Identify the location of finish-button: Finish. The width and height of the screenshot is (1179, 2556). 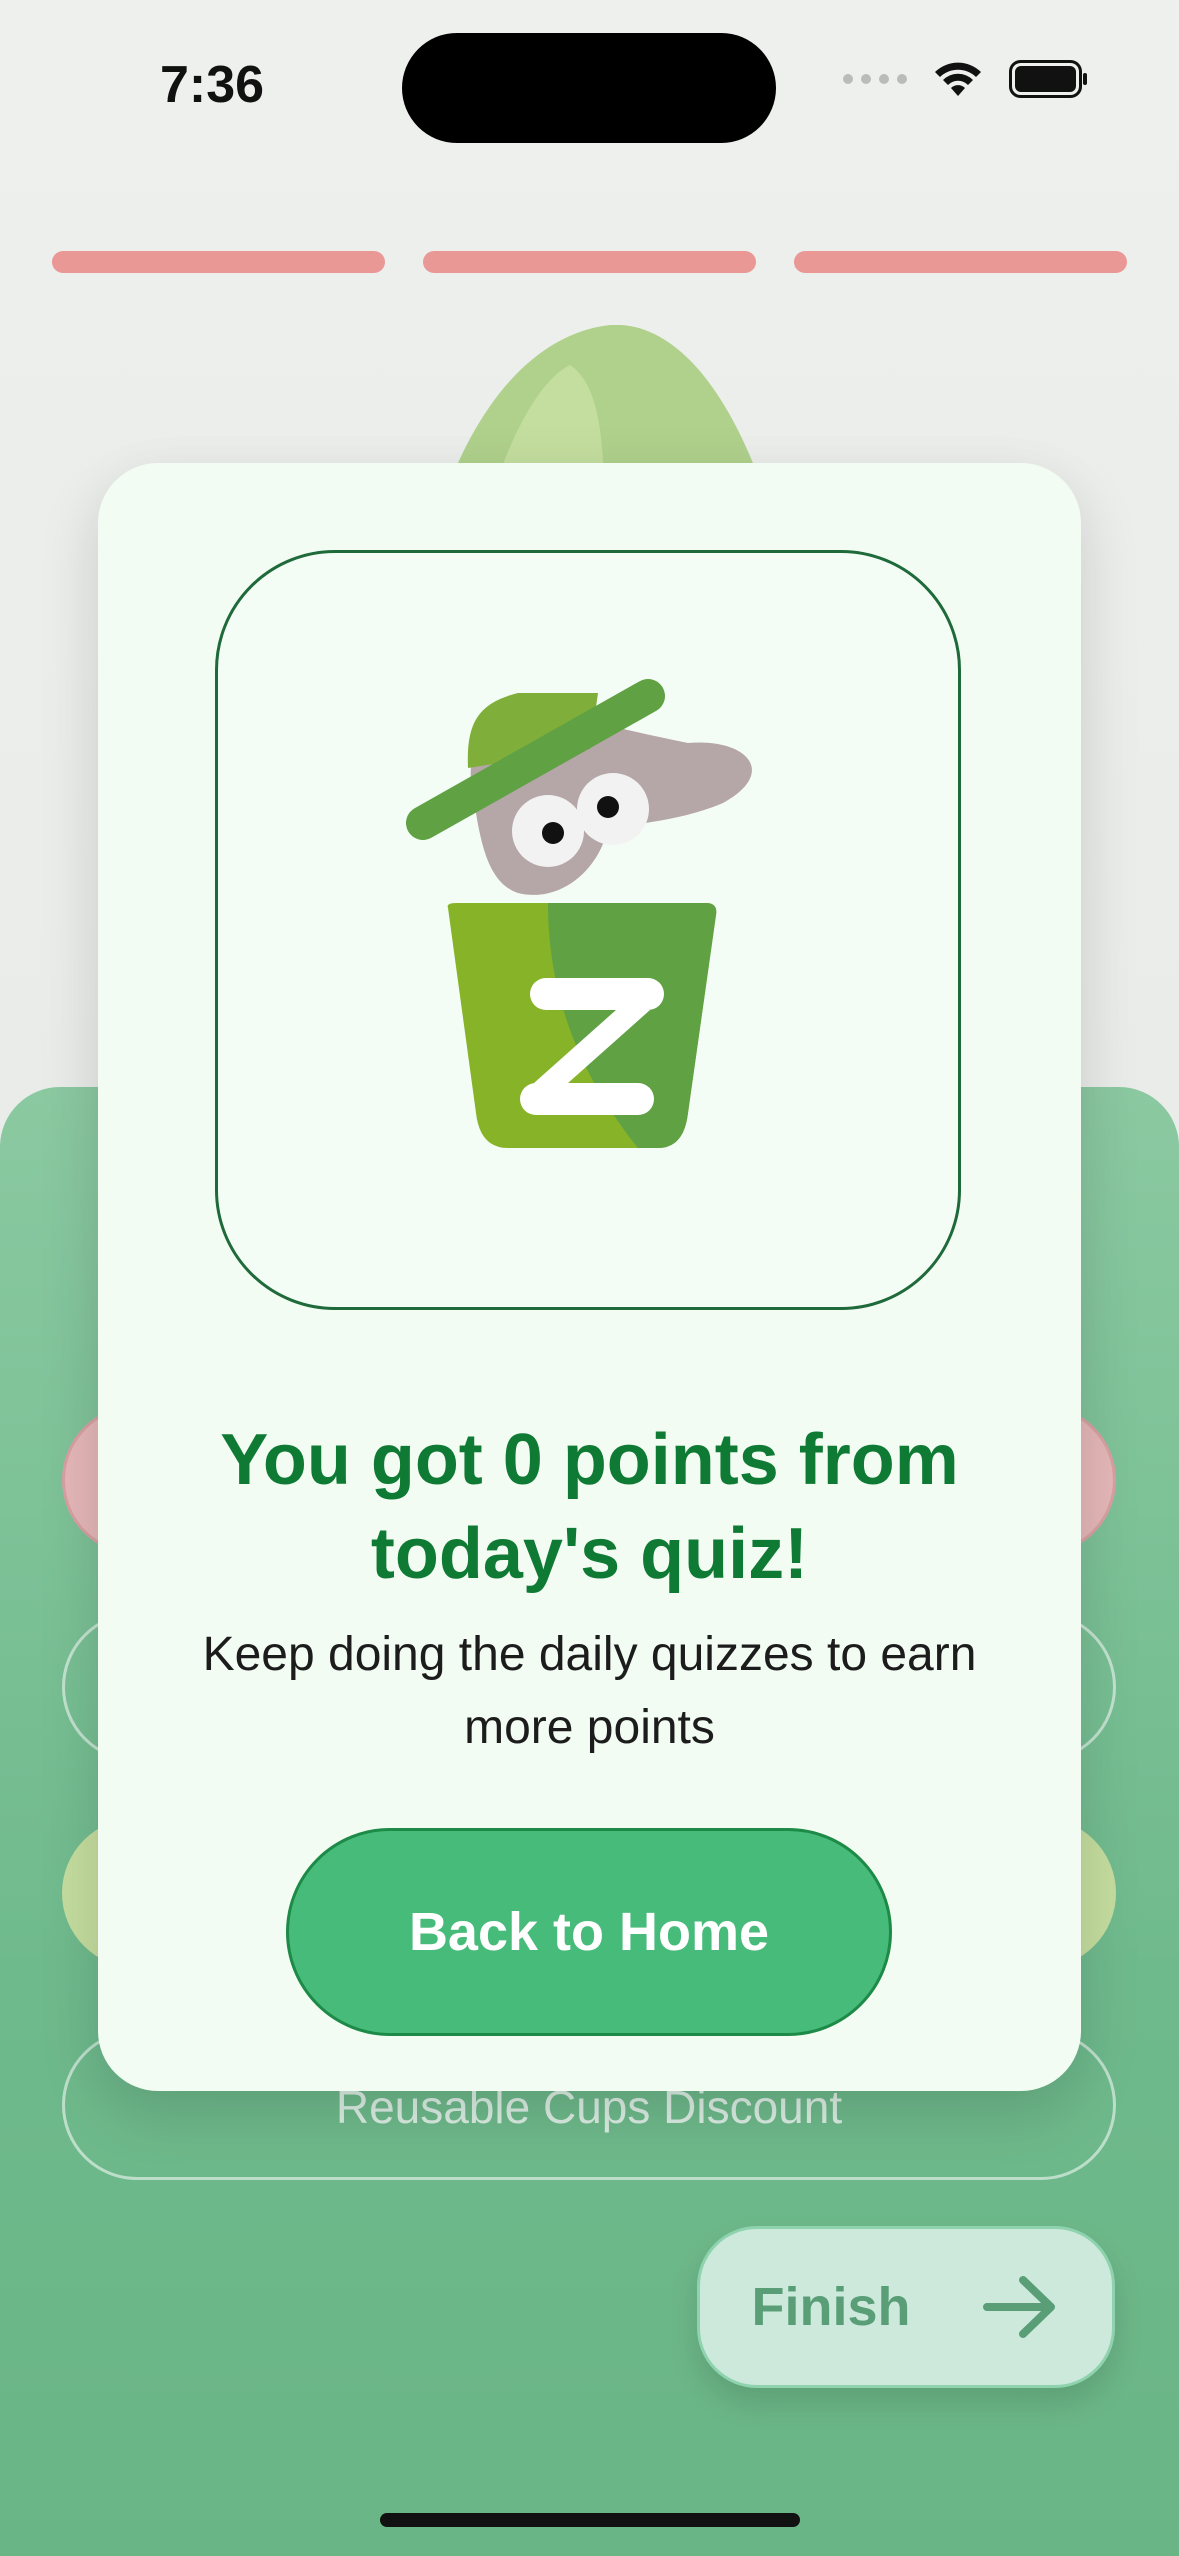
(906, 2307).